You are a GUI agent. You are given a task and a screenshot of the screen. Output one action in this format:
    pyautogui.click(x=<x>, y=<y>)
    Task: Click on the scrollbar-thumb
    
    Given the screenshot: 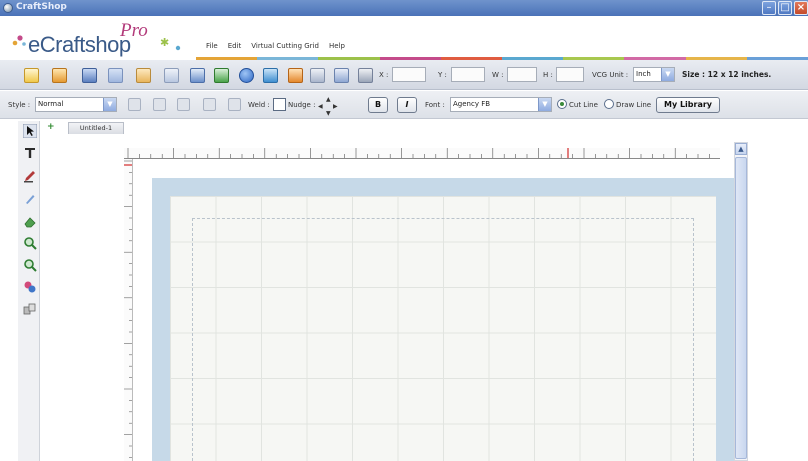 What is the action you would take?
    pyautogui.click(x=741, y=308)
    